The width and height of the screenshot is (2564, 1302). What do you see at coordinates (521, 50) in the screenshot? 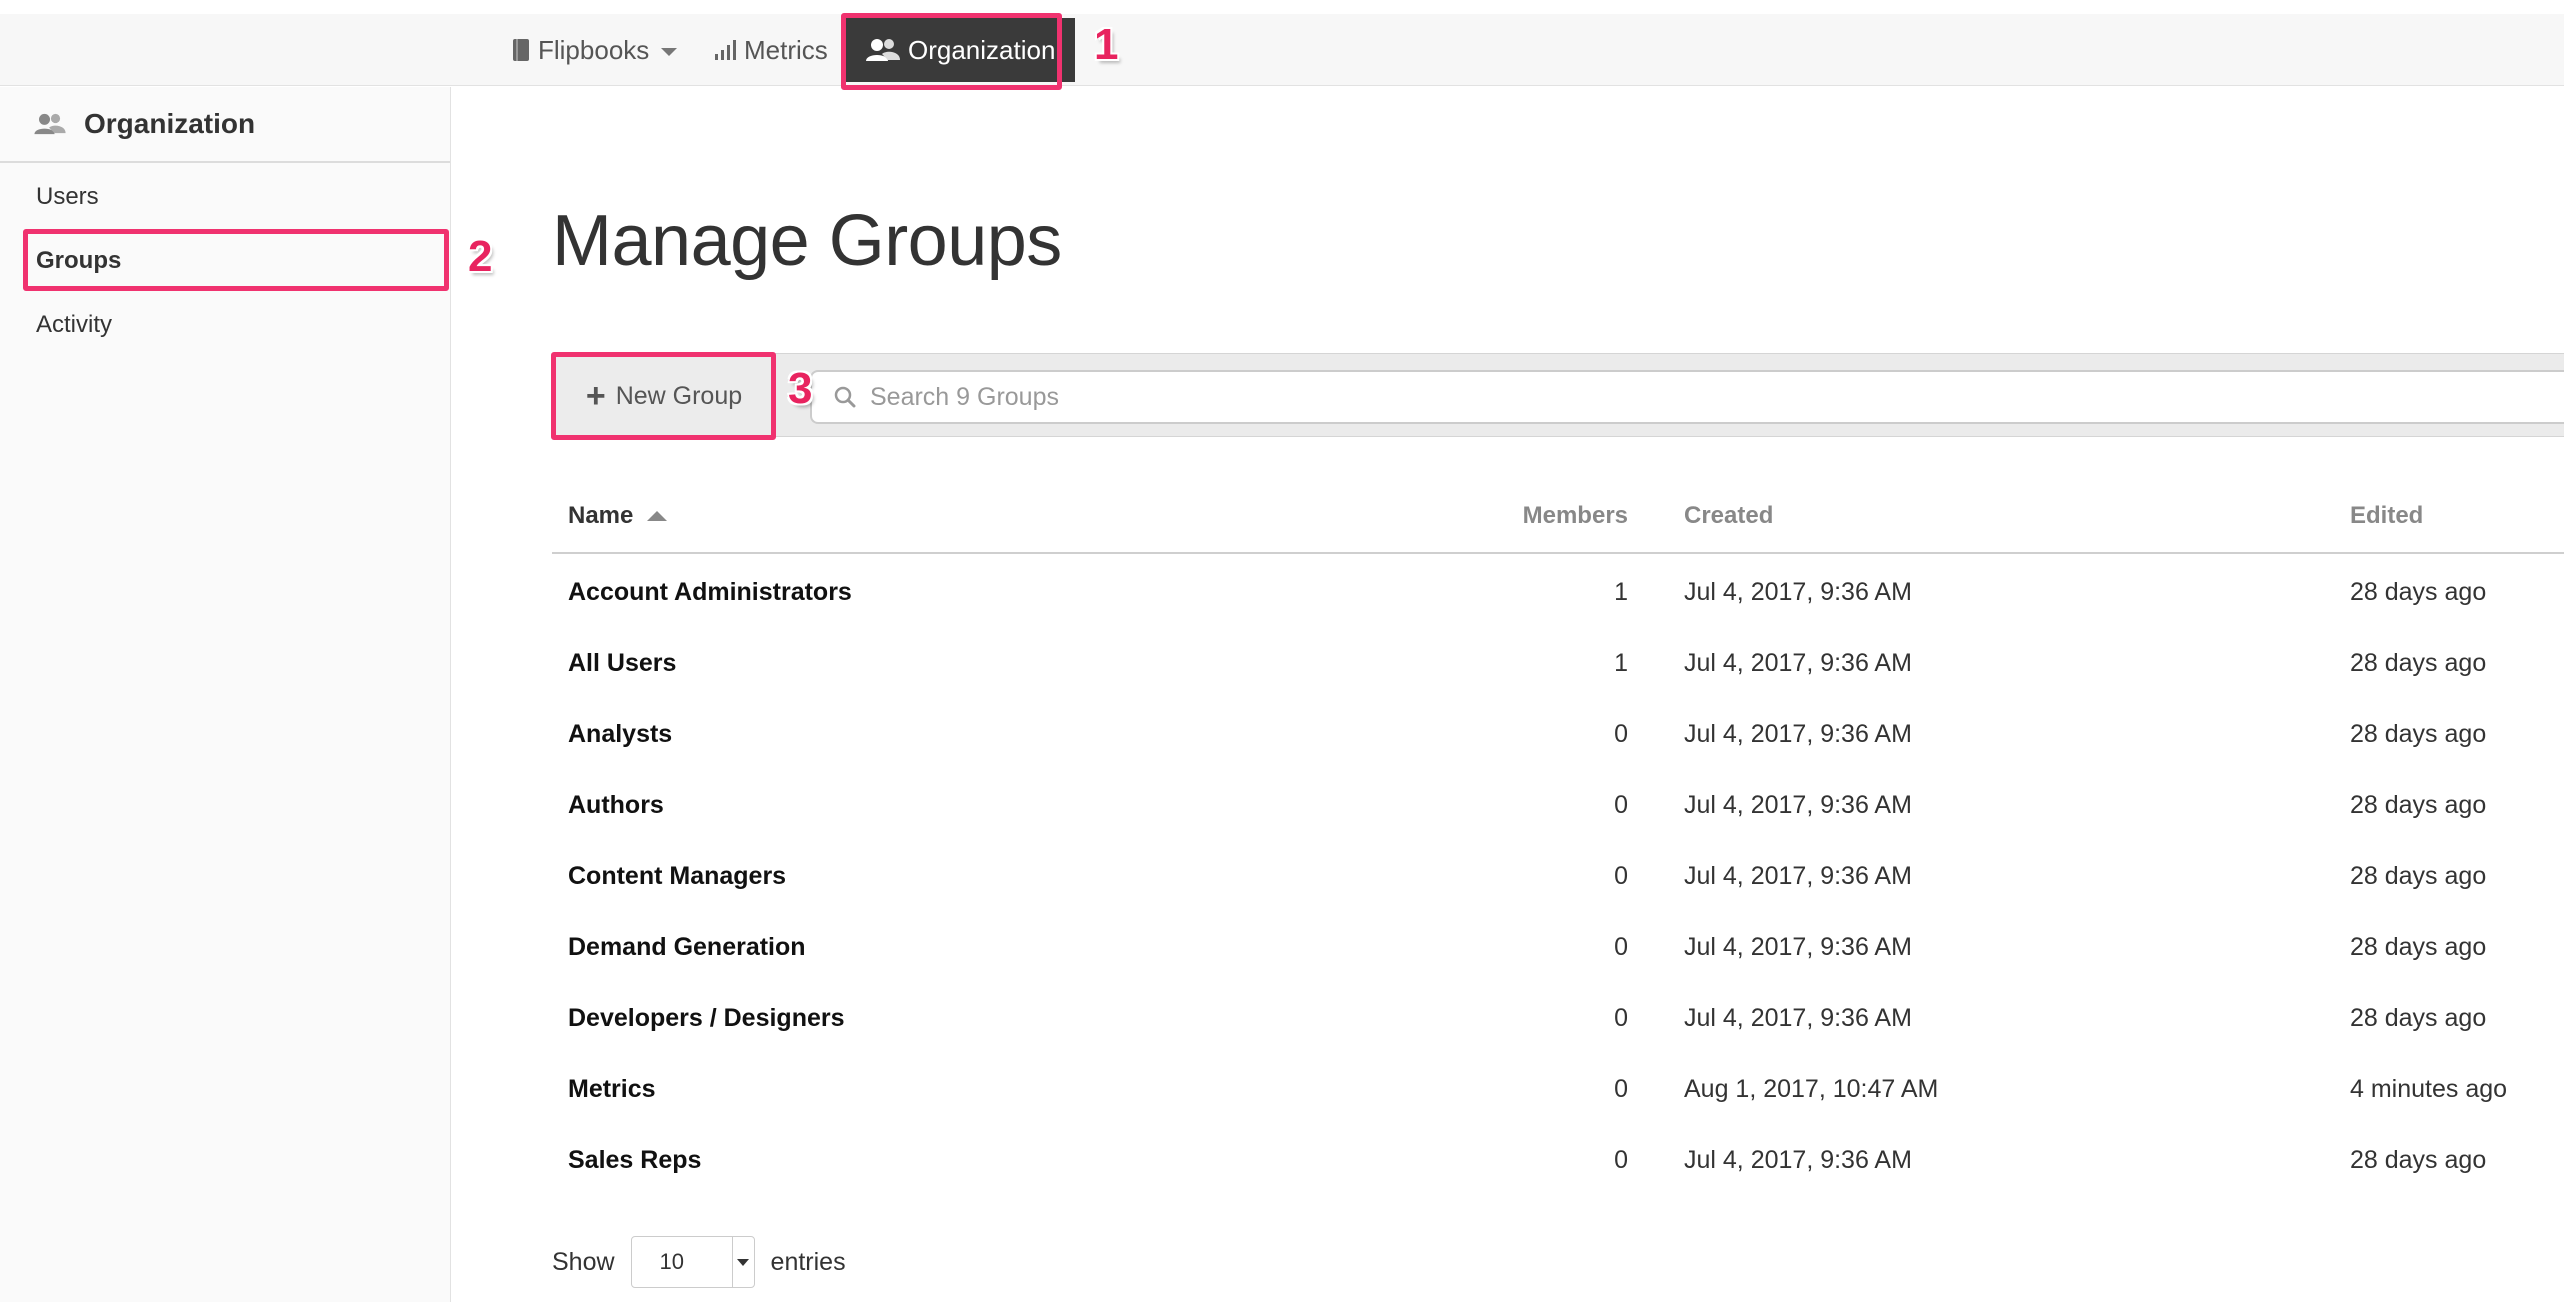
I see `book-icon` at bounding box center [521, 50].